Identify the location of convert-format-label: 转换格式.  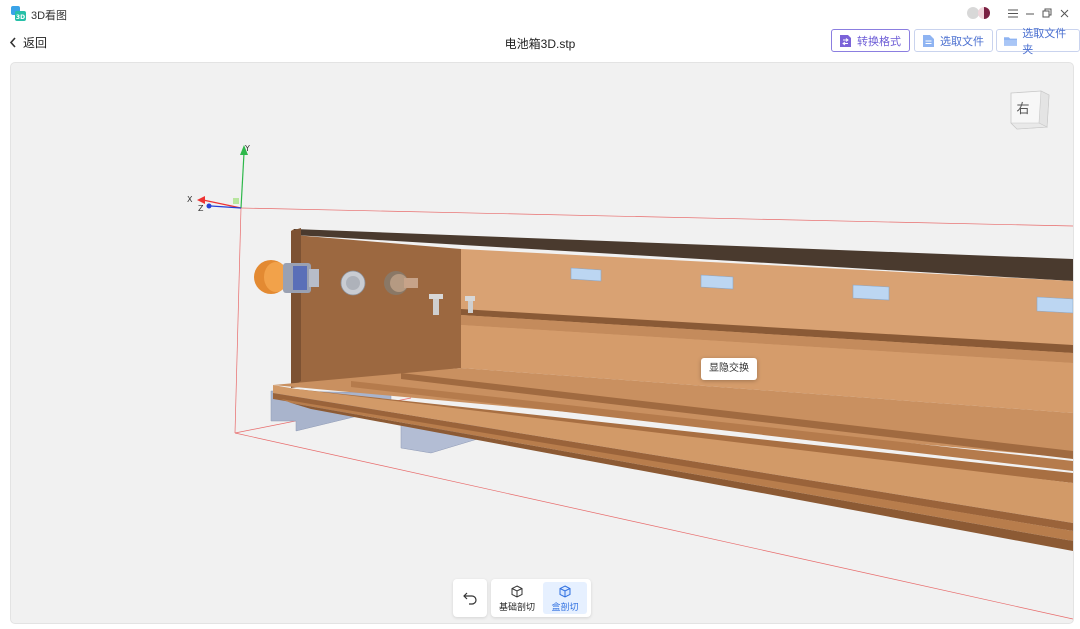
(879, 41).